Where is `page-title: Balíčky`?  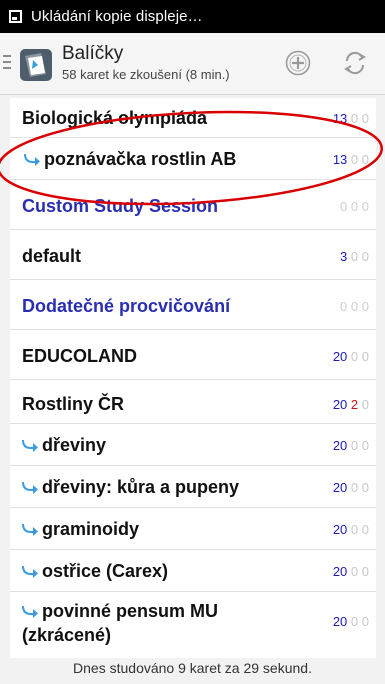
page-title: Balíčky is located at coordinates (93, 53).